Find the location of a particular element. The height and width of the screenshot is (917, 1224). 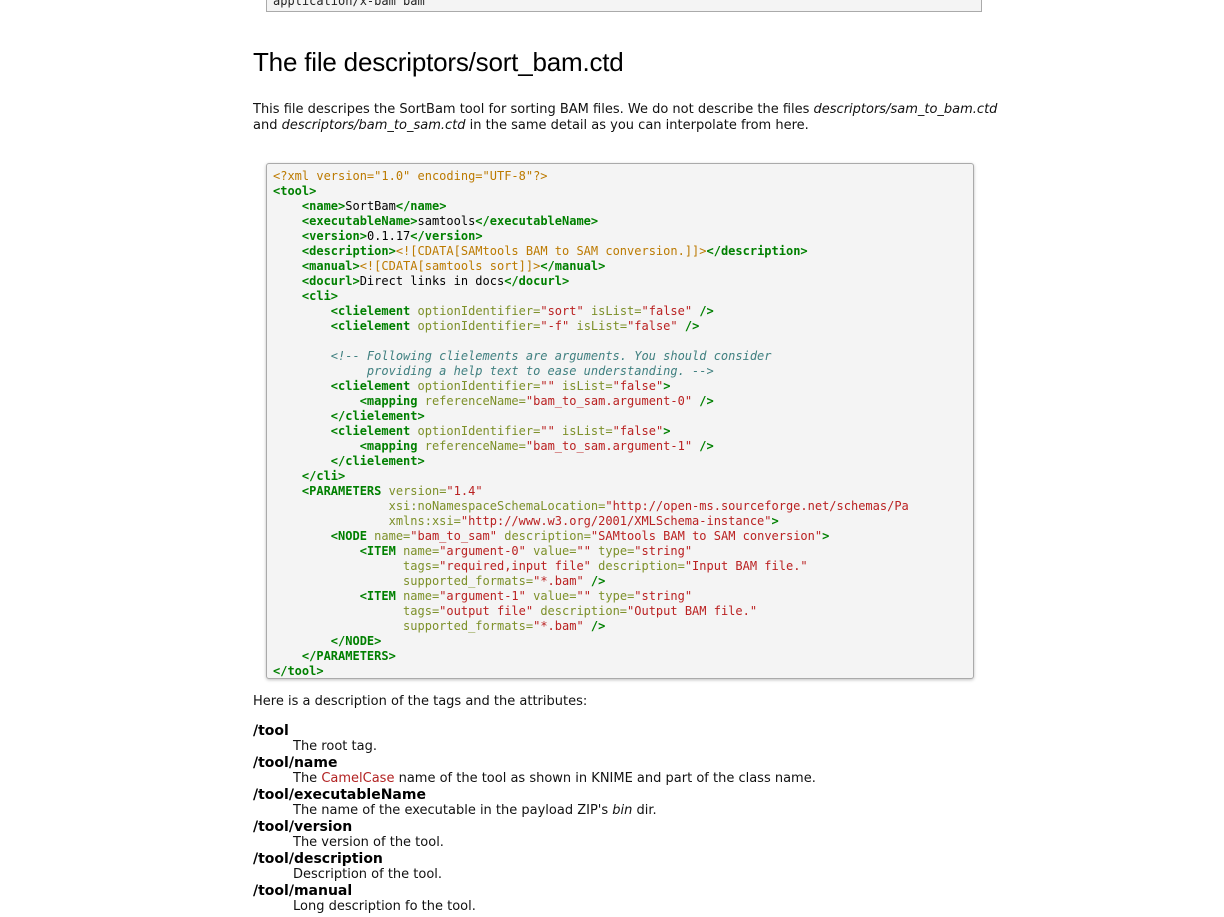

def-term-version: /tool/version is located at coordinates (303, 827).